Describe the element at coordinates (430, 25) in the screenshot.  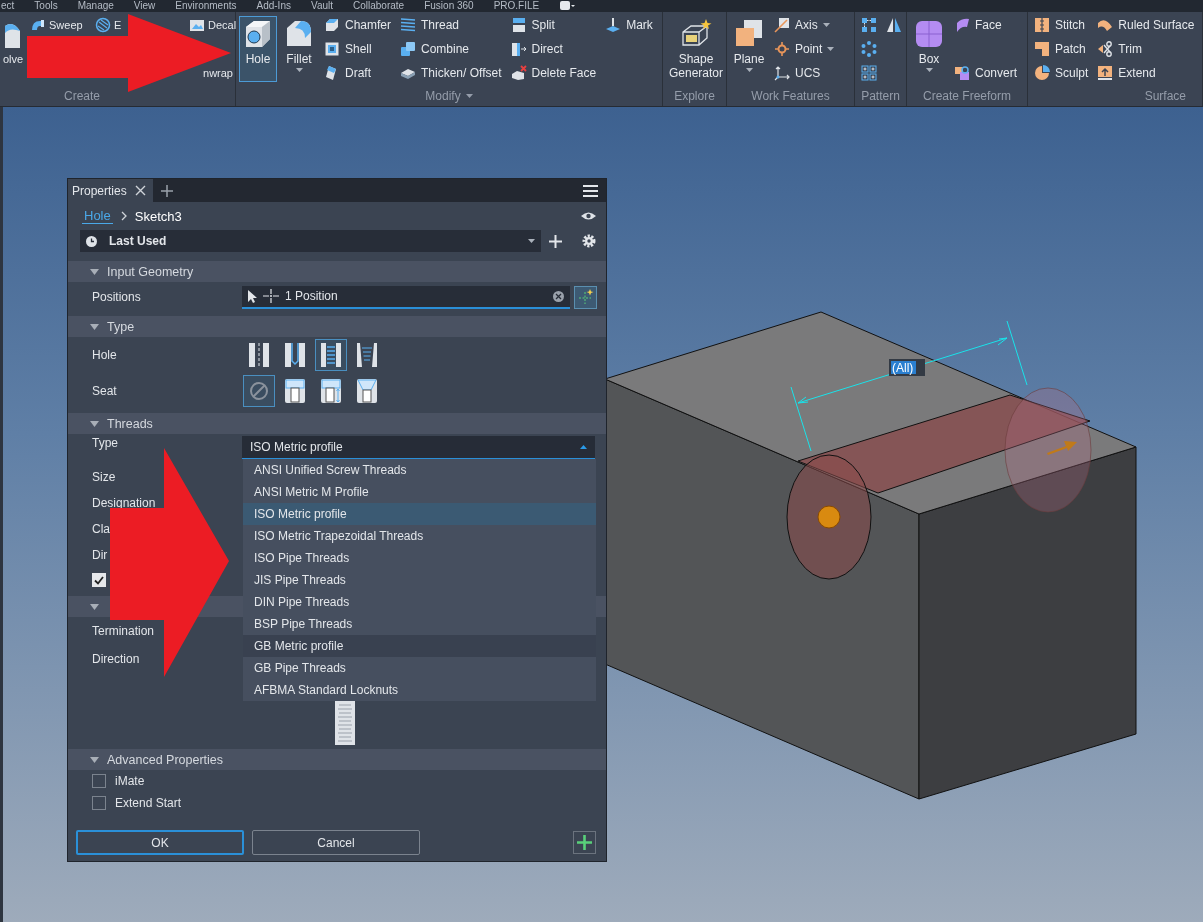
I see `ribbon-tool-button: Thread` at that location.